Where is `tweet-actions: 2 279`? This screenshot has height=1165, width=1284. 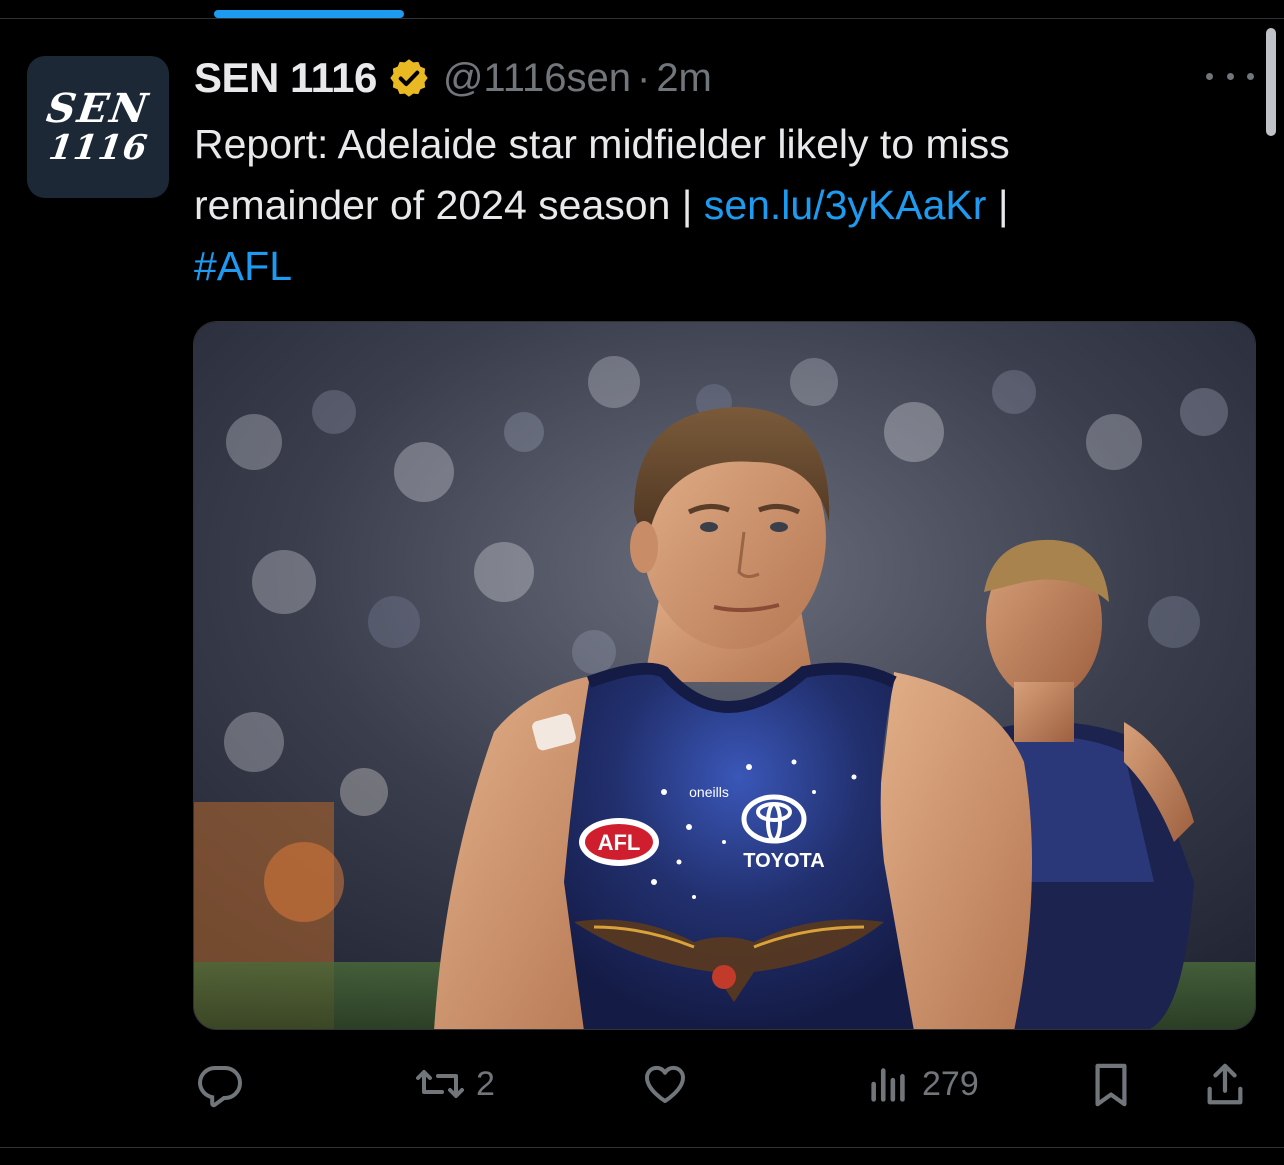
tweet-actions: 2 279 is located at coordinates (642, 1085).